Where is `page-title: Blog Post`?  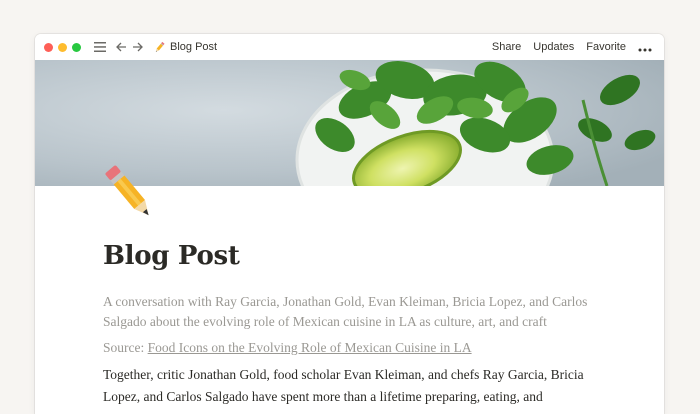
page-title: Blog Post is located at coordinates (353, 256).